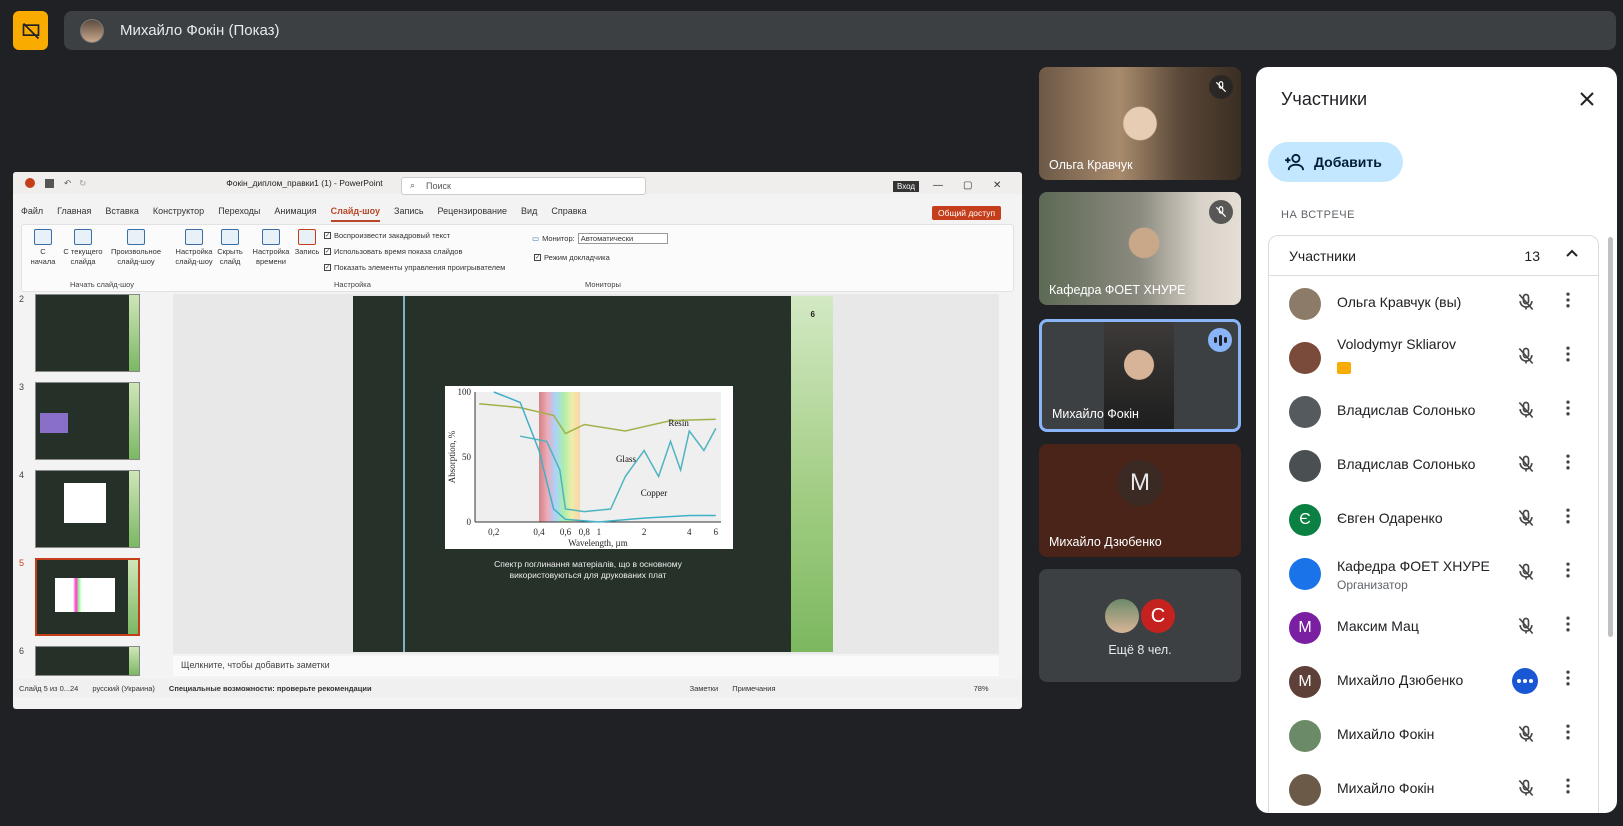 The image size is (1623, 826). I want to click on panel-title: Участники, so click(1324, 99).